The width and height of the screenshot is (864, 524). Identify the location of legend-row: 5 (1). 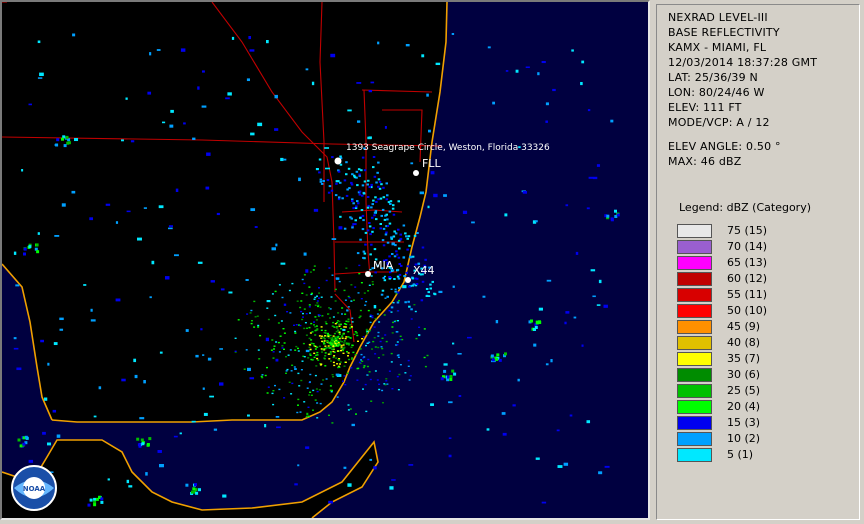
(767, 455).